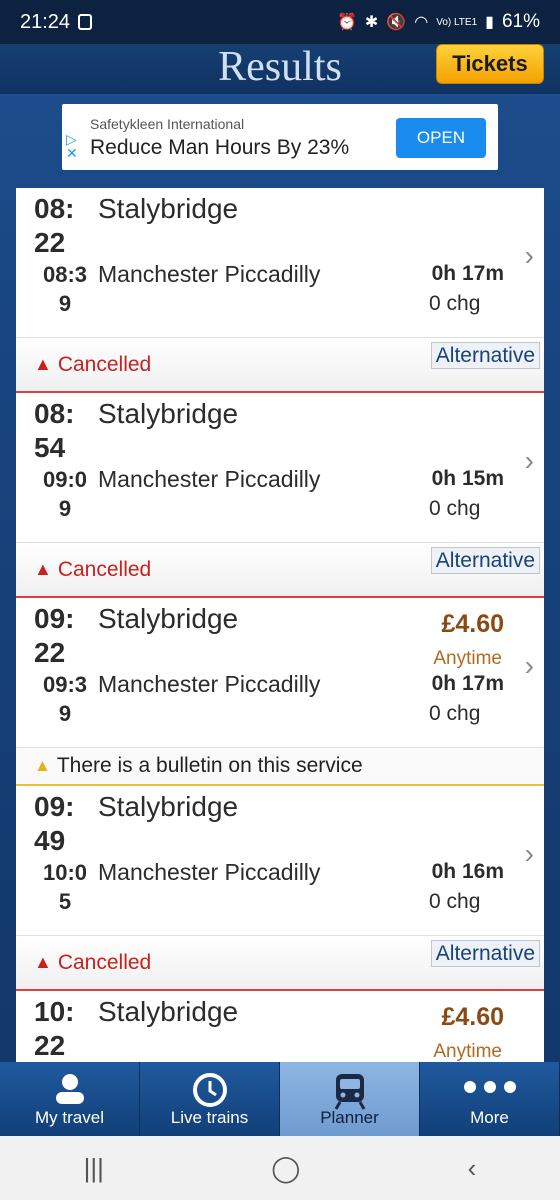 This screenshot has width=560, height=1200. Describe the element at coordinates (489, 1117) in the screenshot. I see `nav-label: More` at that location.